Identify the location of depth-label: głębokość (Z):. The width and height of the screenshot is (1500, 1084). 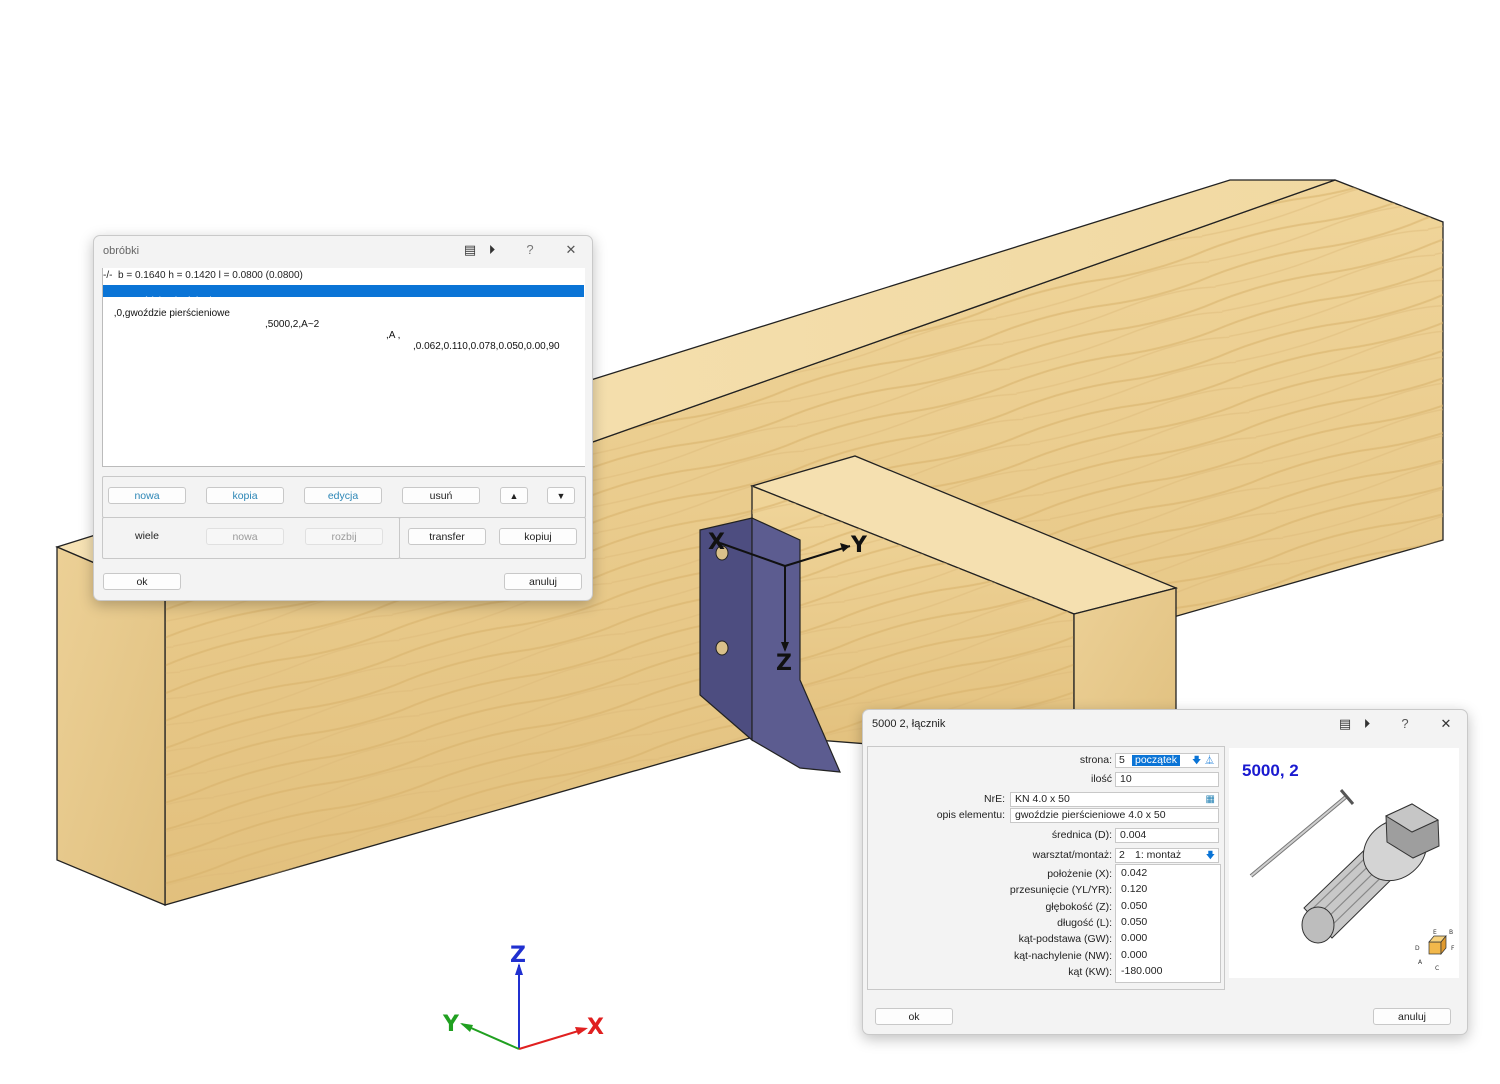
(1078, 907).